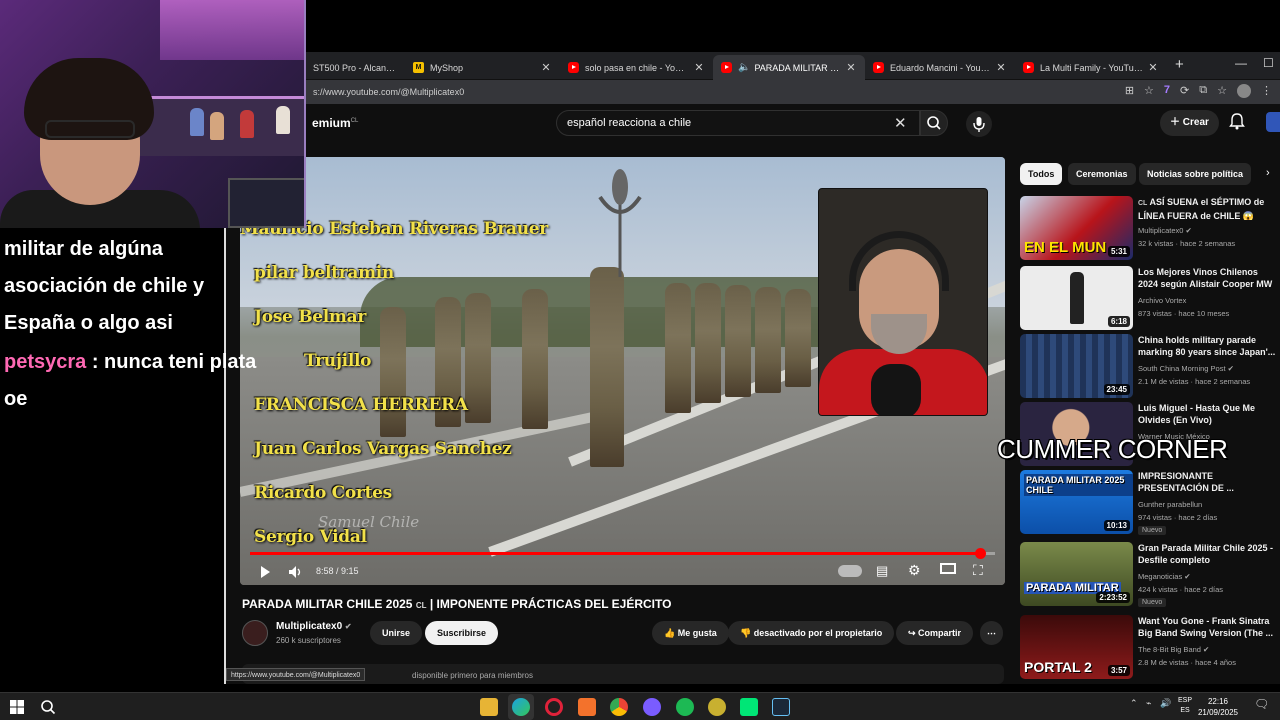 The width and height of the screenshot is (1280, 720). I want to click on video-thumbnail: EN EL MUN 5:31, so click(1076, 228).